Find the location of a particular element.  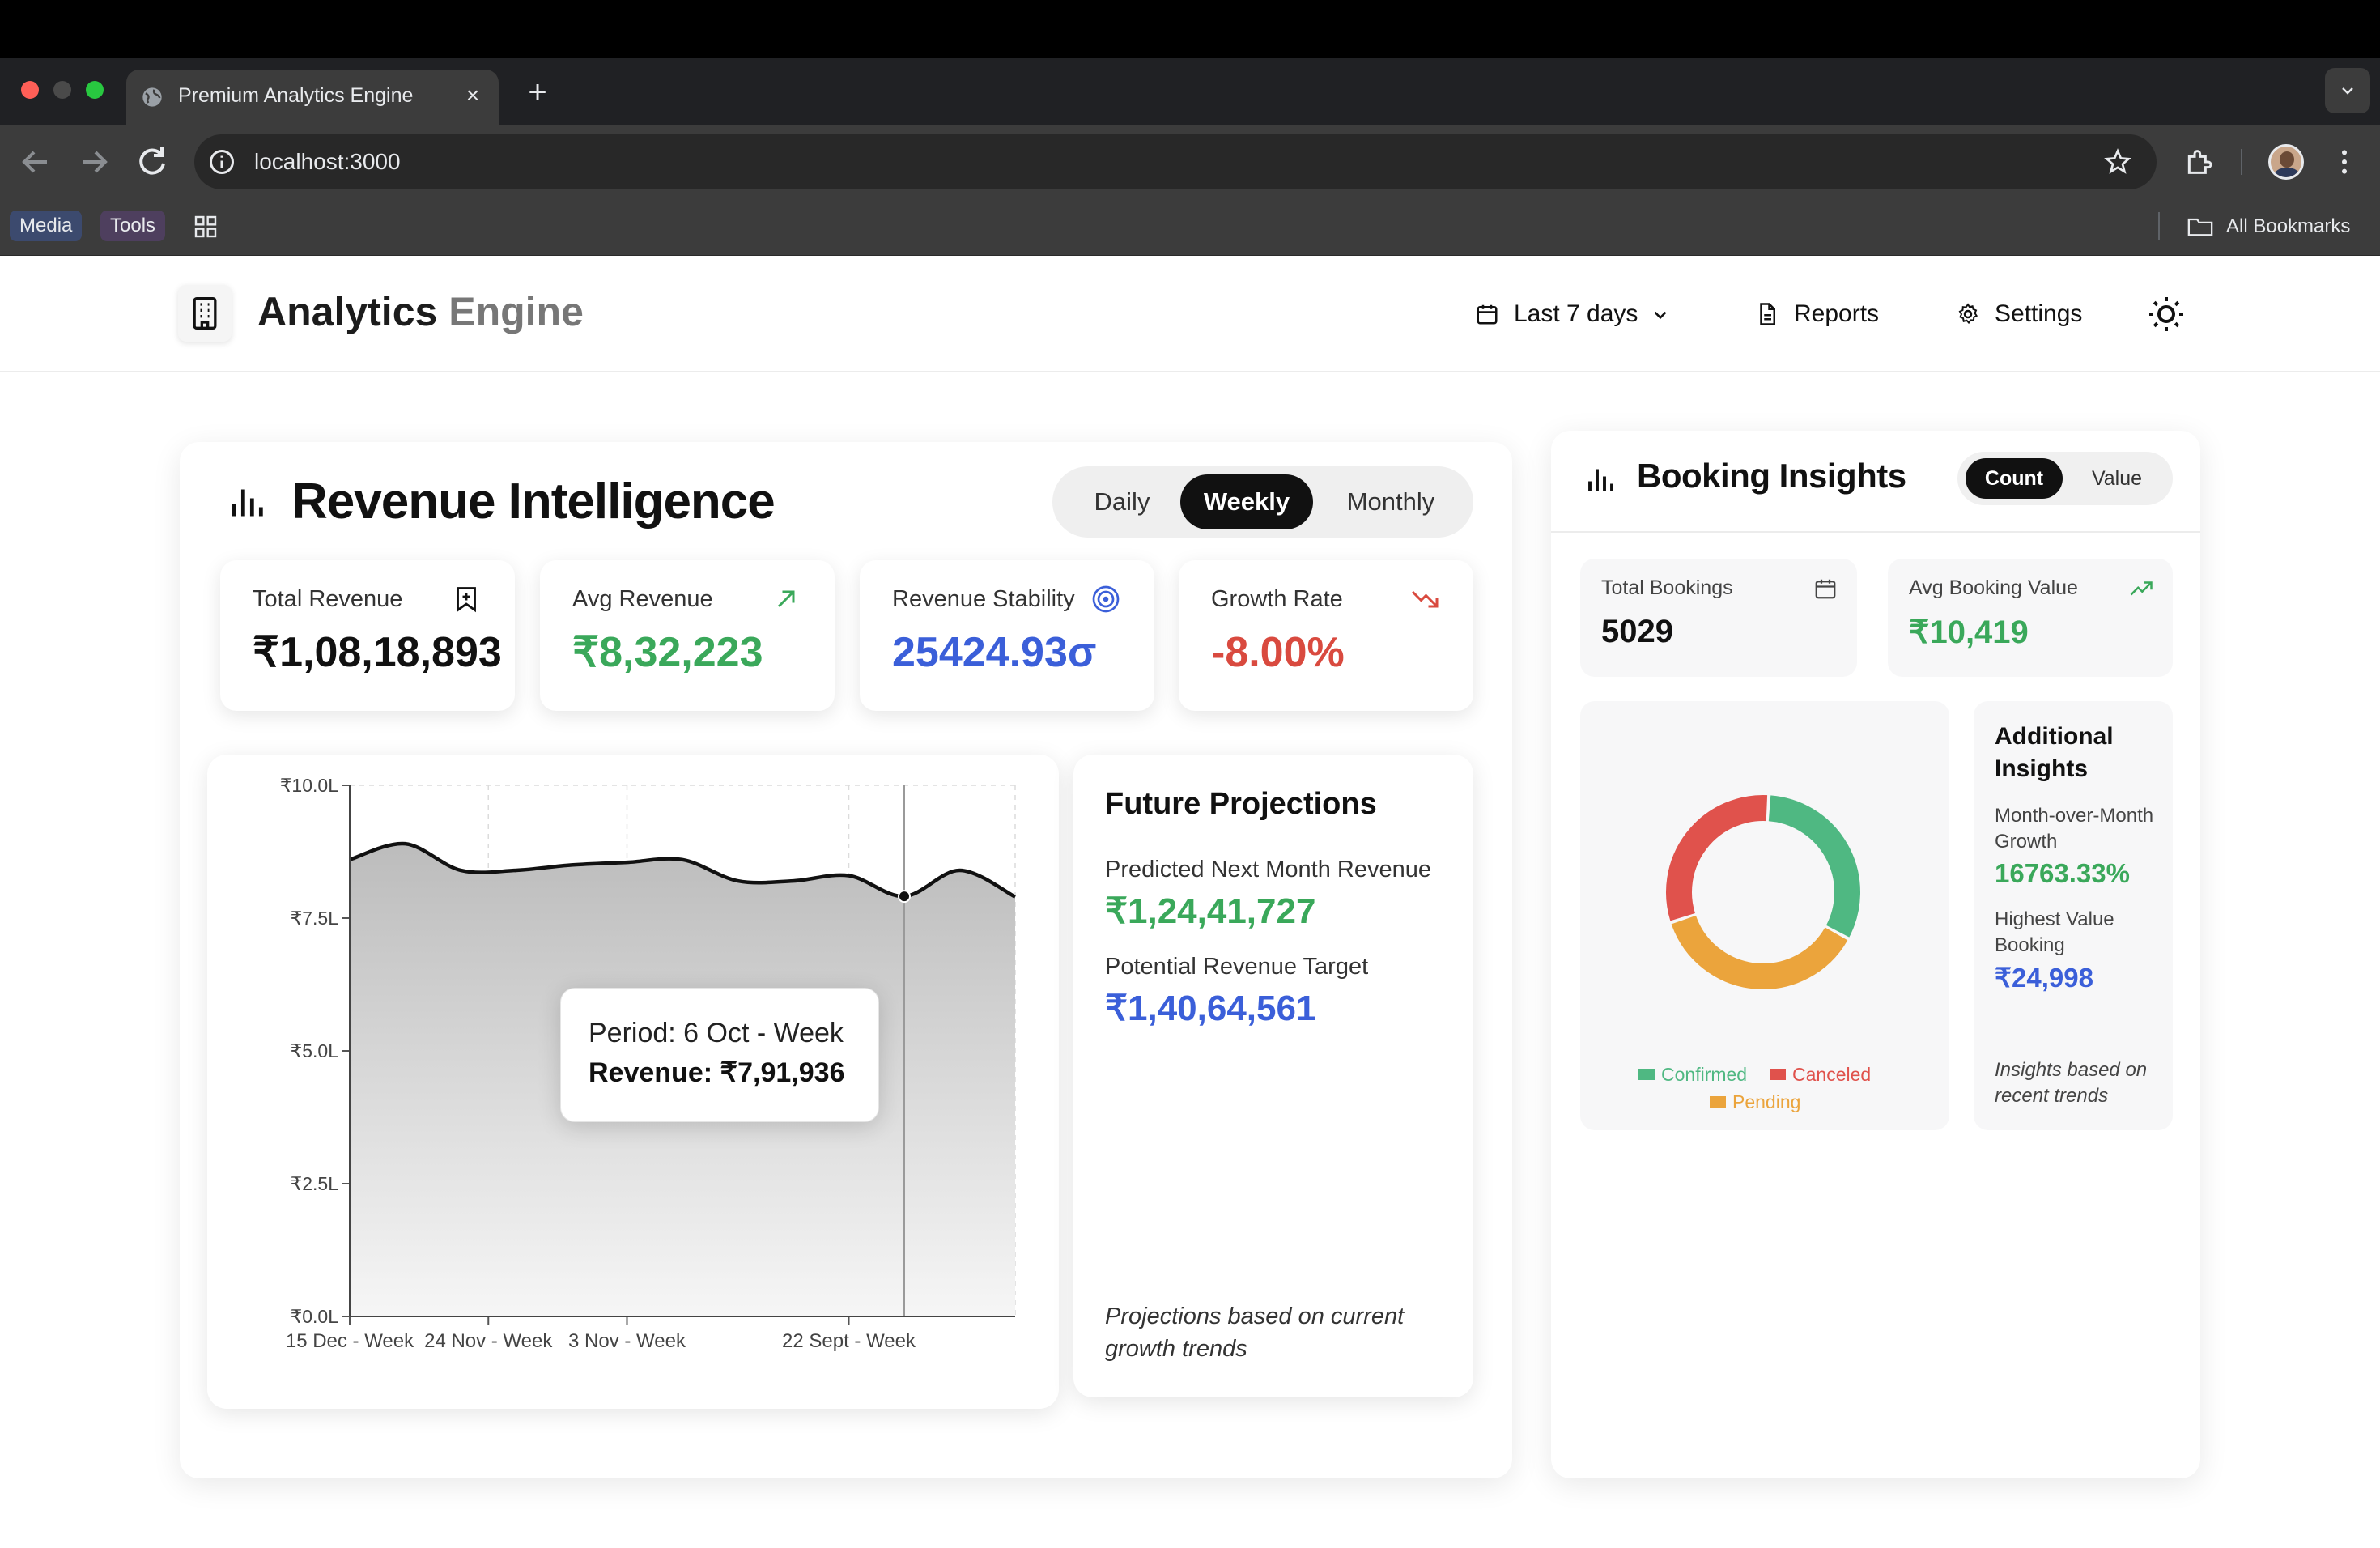

profile-avatar is located at coordinates (2286, 162).